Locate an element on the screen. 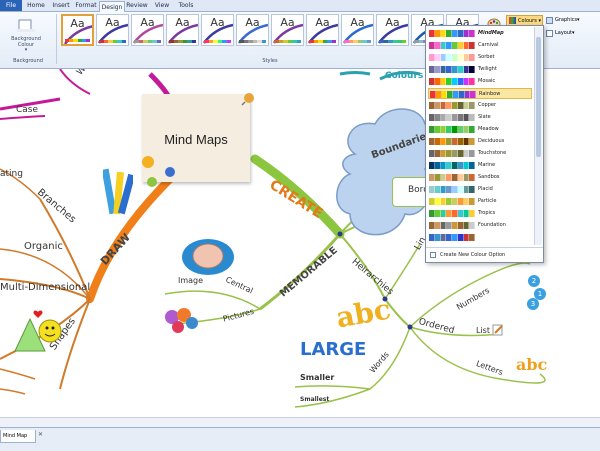 The image size is (600, 451). colour-option-label: Placid is located at coordinates (485, 189).